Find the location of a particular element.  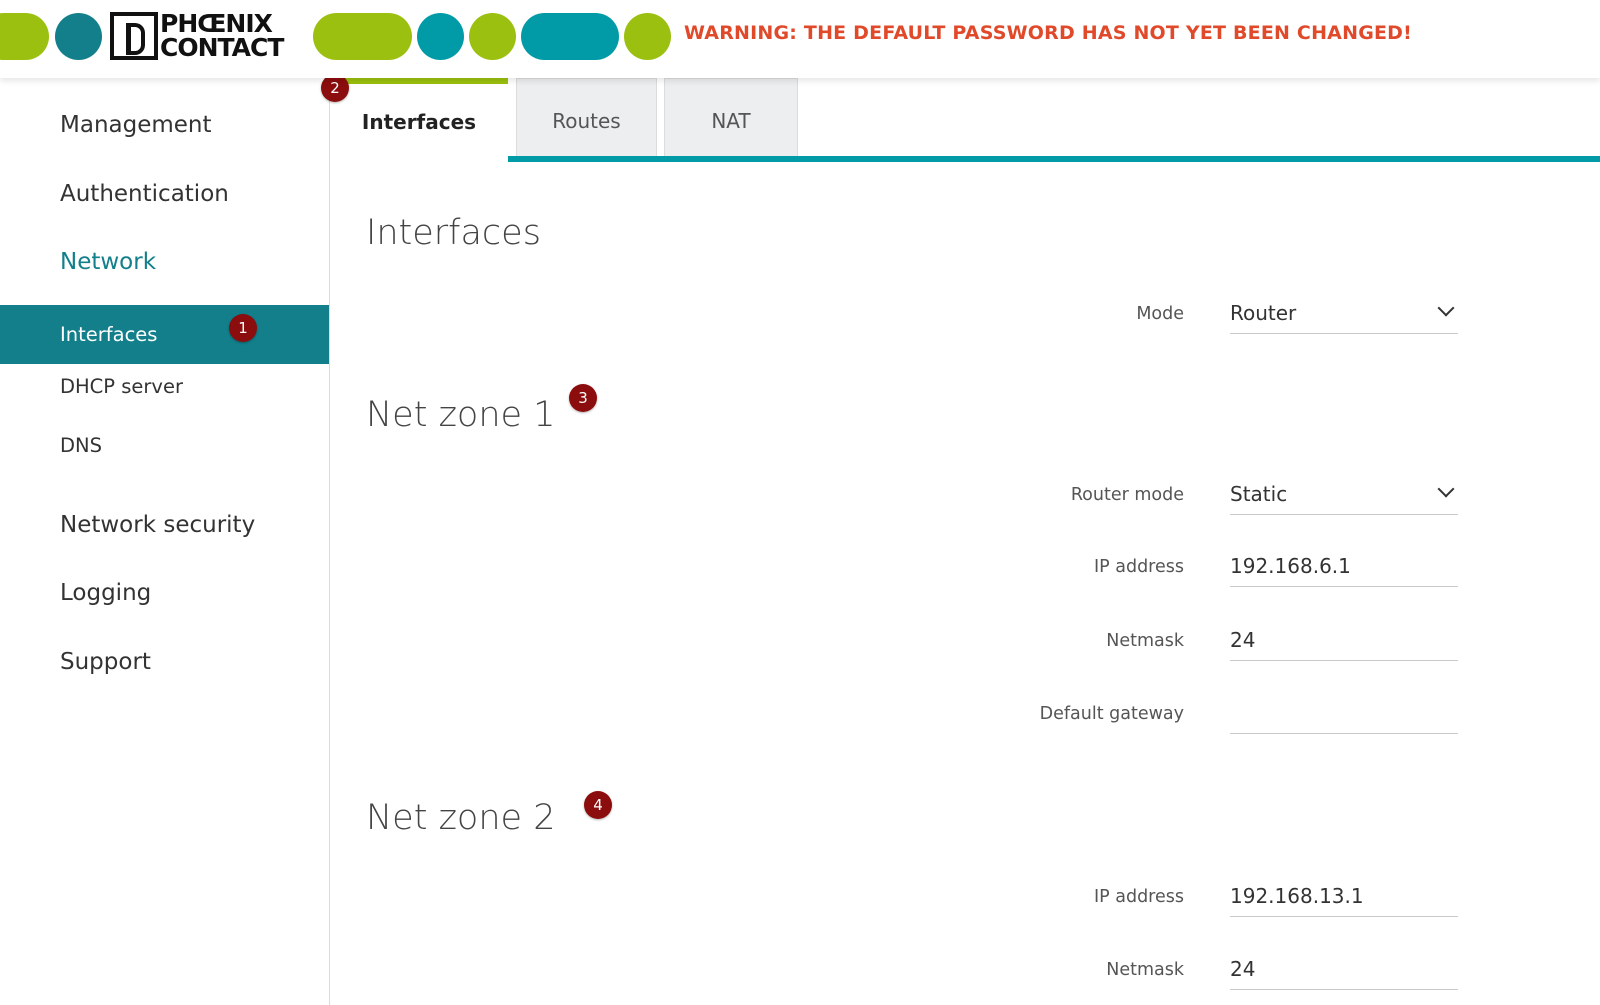

net-zone-1-title: Net zone 1 is located at coordinates (461, 415).